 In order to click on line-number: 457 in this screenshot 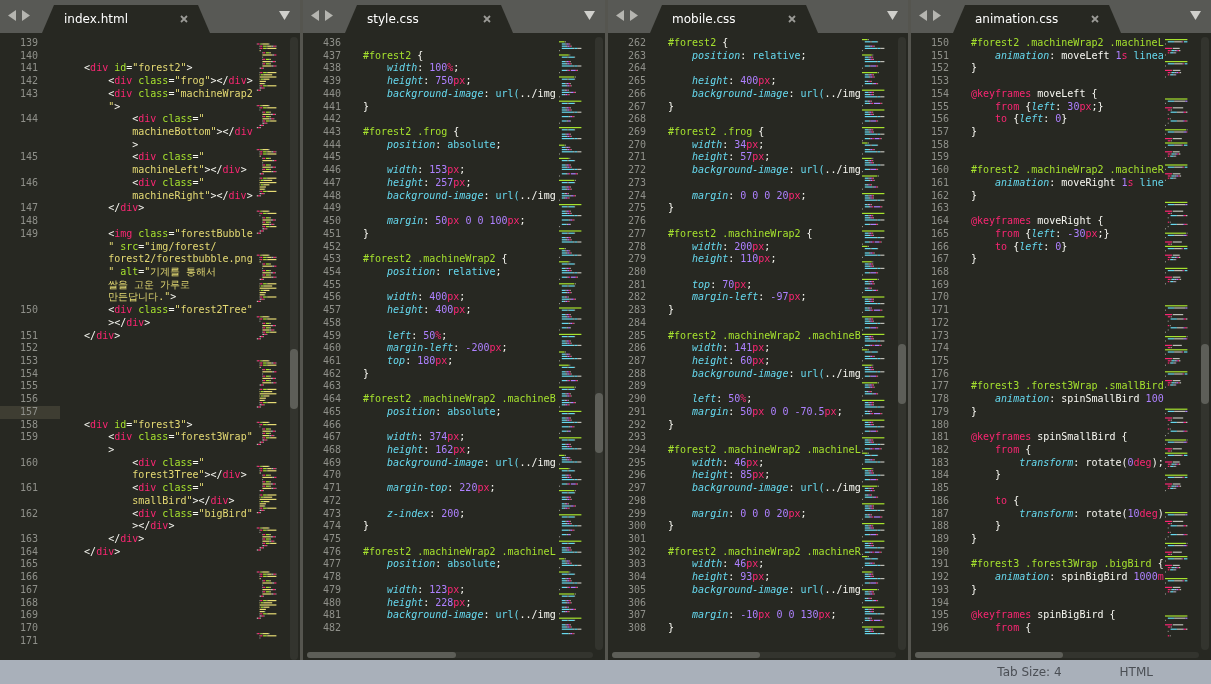, I will do `click(331, 310)`.